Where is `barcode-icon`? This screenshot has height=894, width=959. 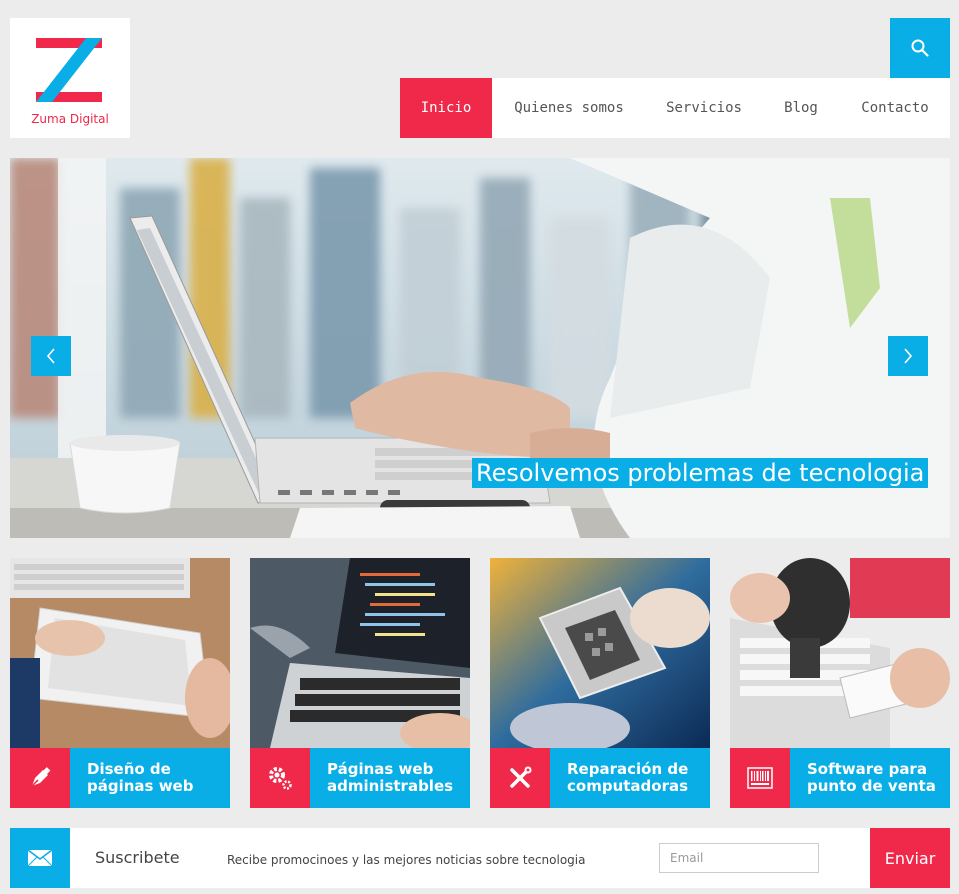 barcode-icon is located at coordinates (760, 778).